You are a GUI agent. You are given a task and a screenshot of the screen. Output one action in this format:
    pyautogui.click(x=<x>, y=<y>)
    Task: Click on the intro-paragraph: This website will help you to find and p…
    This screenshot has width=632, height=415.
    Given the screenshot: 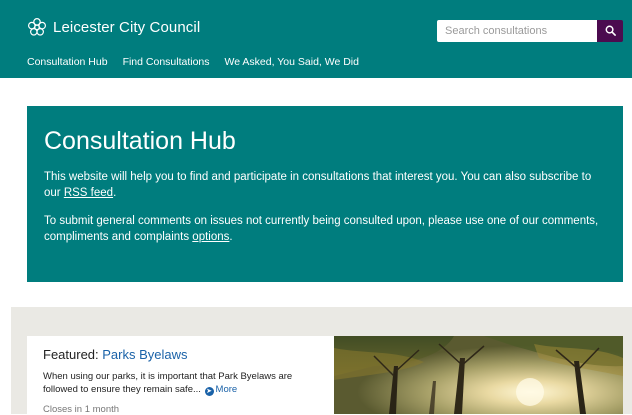 What is the action you would take?
    pyautogui.click(x=325, y=185)
    